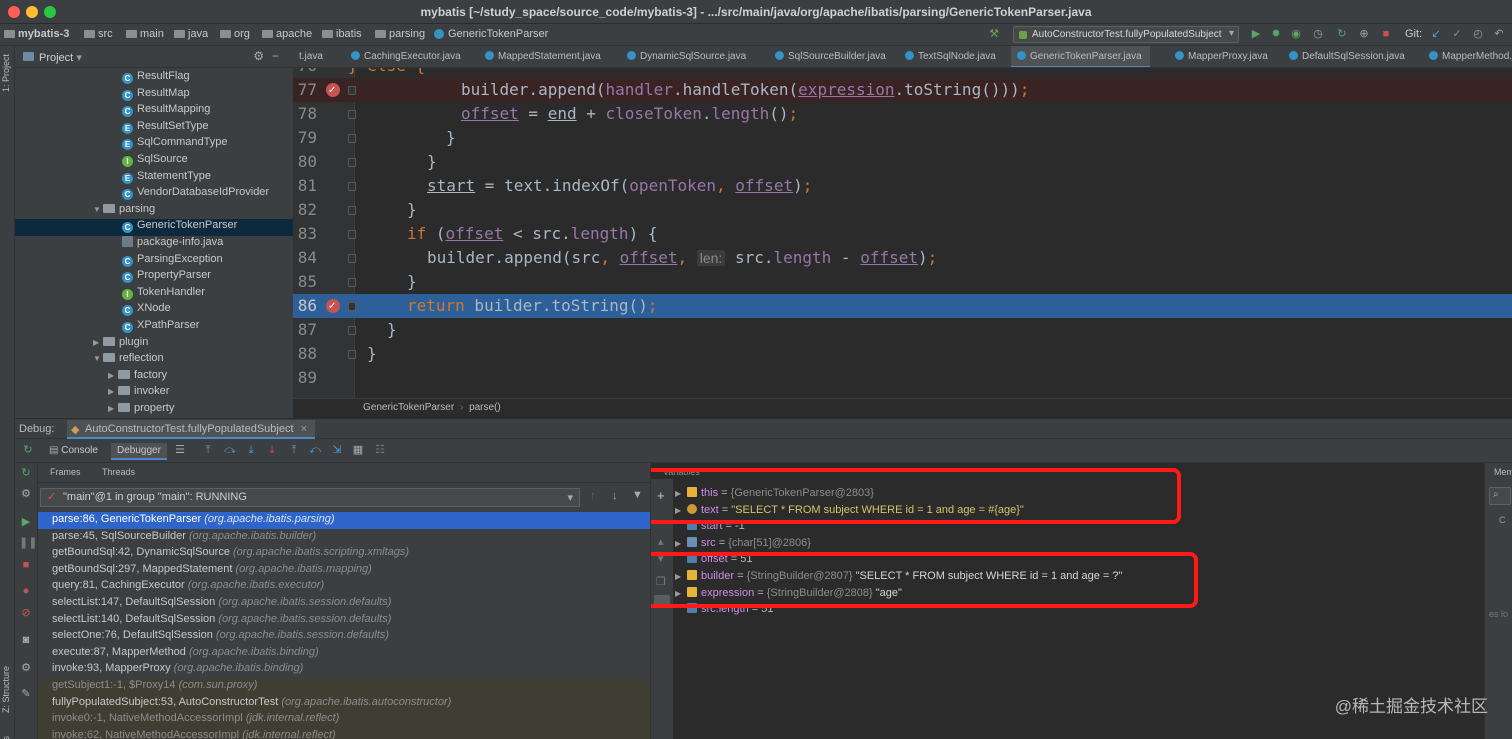 The image size is (1512, 739). I want to click on git-history-icon: ◴, so click(1478, 34).